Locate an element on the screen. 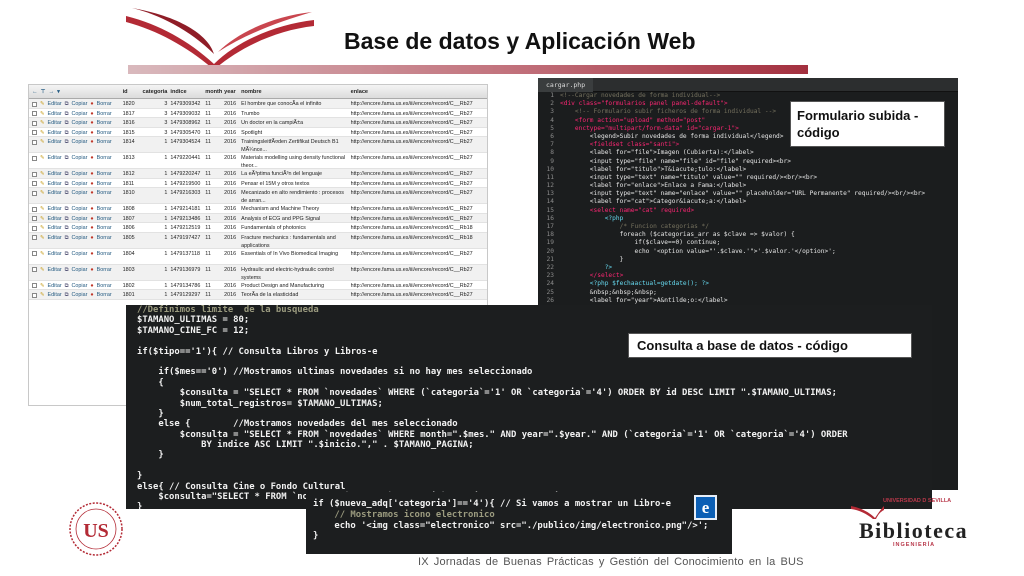 The height and width of the screenshot is (576, 1024). col-month: month is located at coordinates (213, 92).